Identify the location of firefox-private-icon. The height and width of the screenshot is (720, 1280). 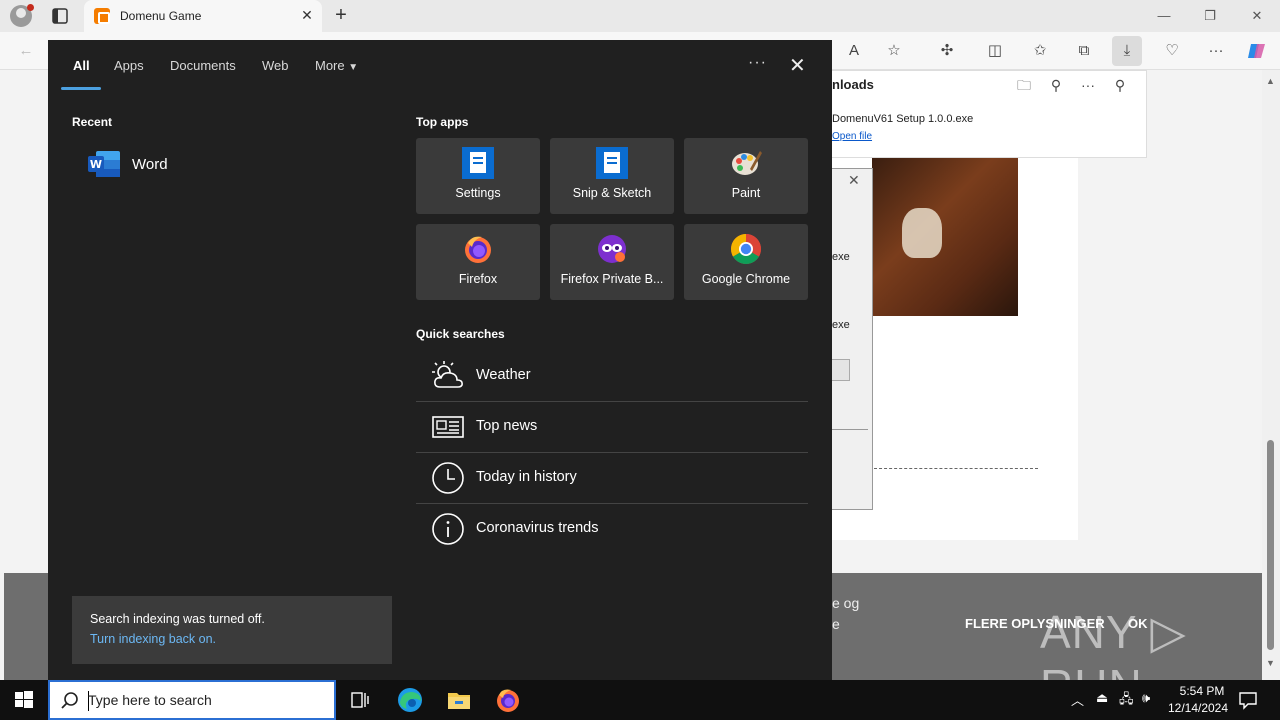
(612, 249).